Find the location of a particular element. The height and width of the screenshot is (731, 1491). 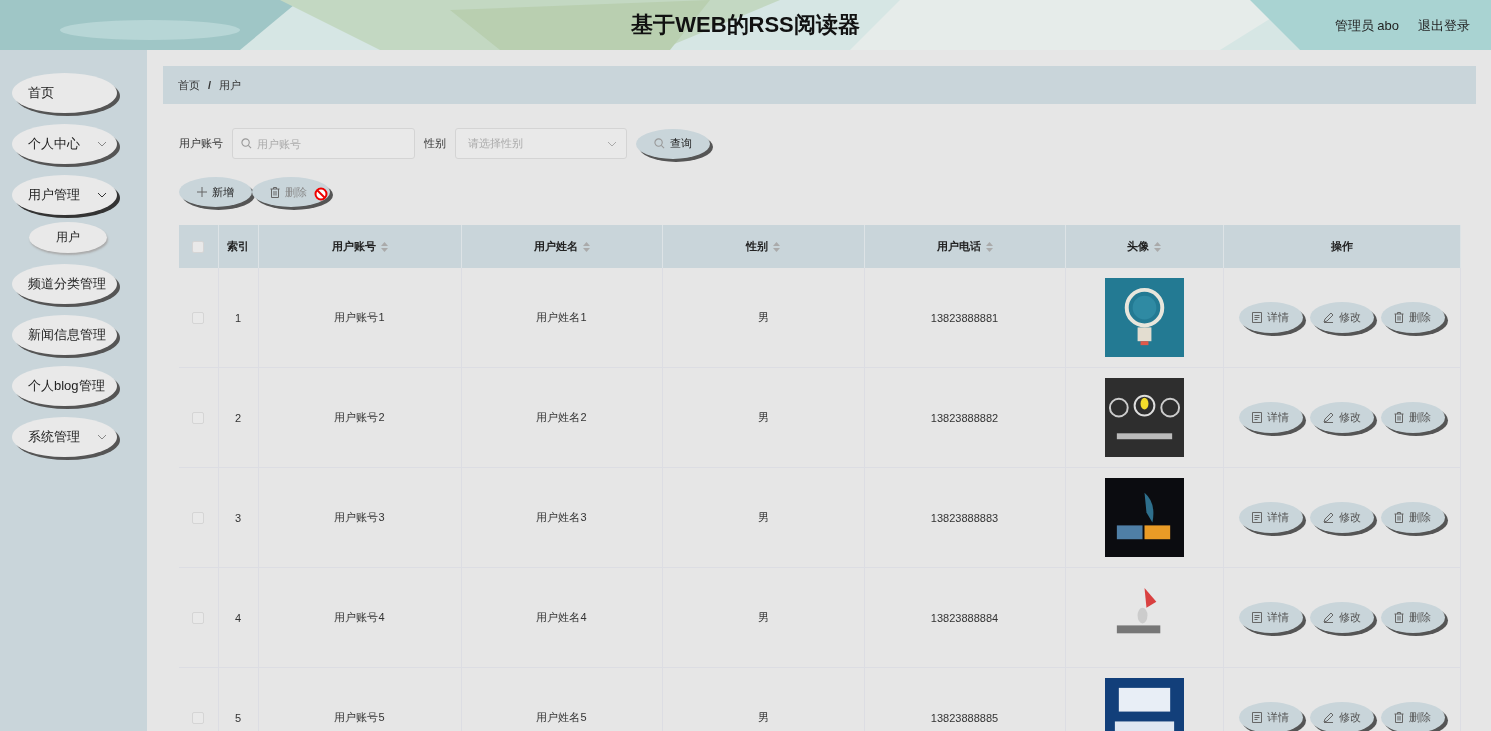

column-header: 用户账号 is located at coordinates (353, 246).